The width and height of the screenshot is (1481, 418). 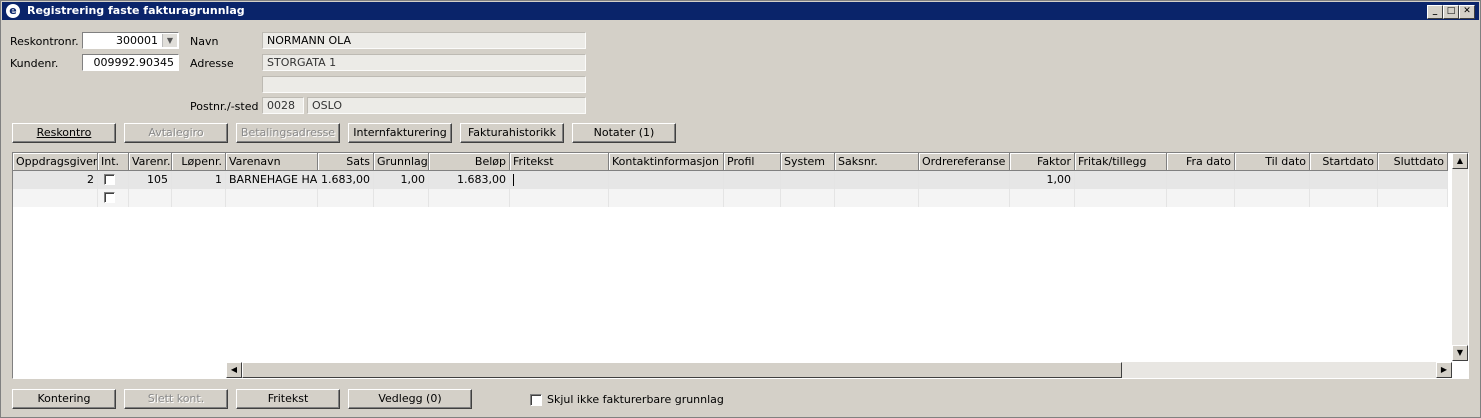 I want to click on cell-faktor, so click(x=1042, y=198).